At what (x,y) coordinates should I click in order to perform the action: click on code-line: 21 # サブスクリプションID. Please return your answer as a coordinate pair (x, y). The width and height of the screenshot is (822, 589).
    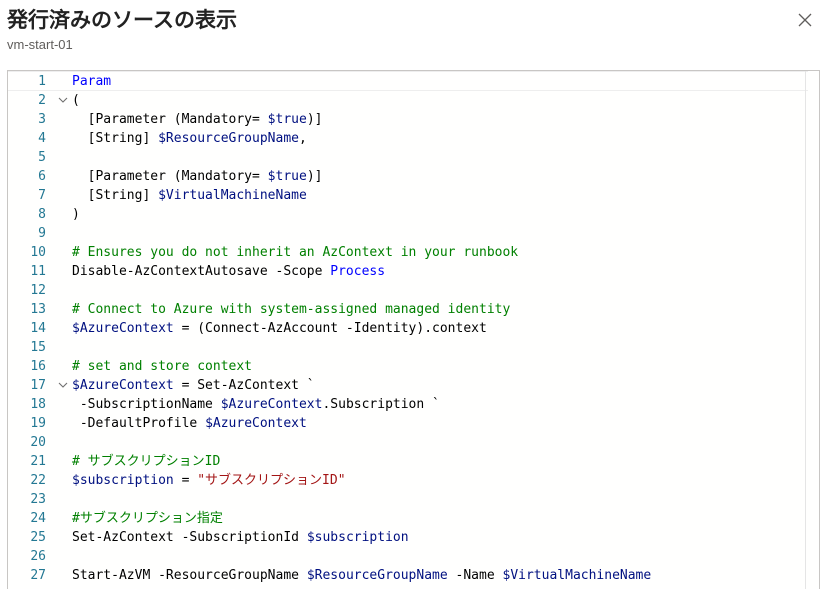
    Looking at the image, I should click on (408, 461).